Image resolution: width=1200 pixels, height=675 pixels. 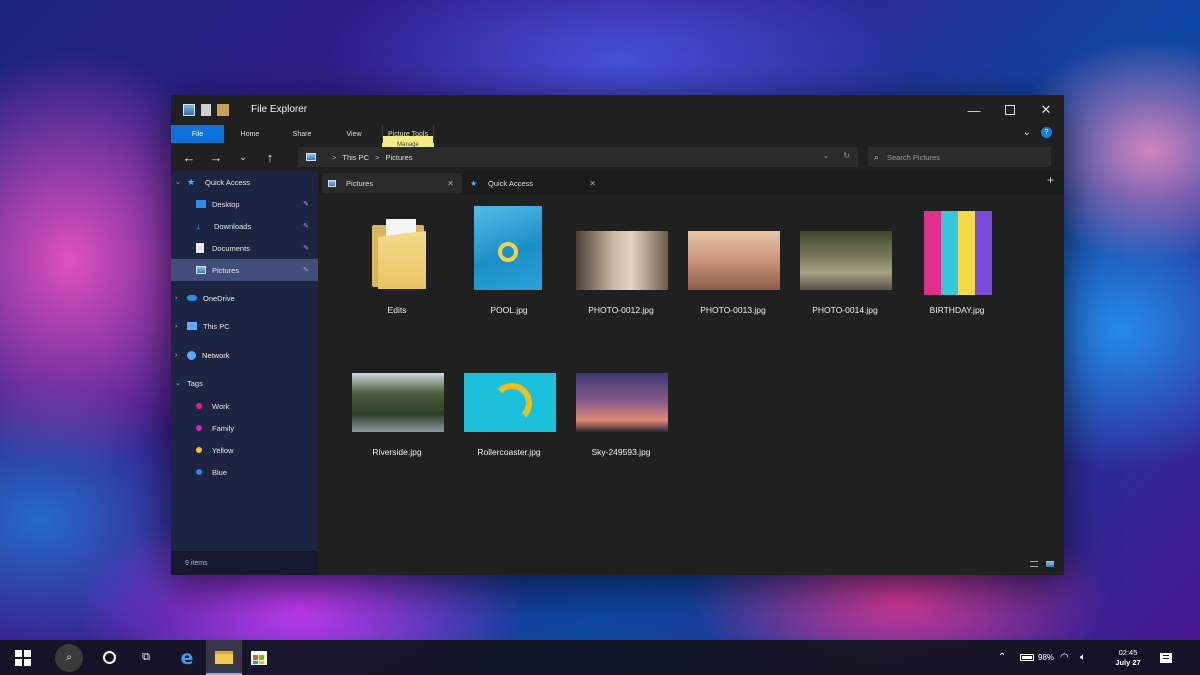 I want to click on sidebar-item-label: Network, so click(x=216, y=355).